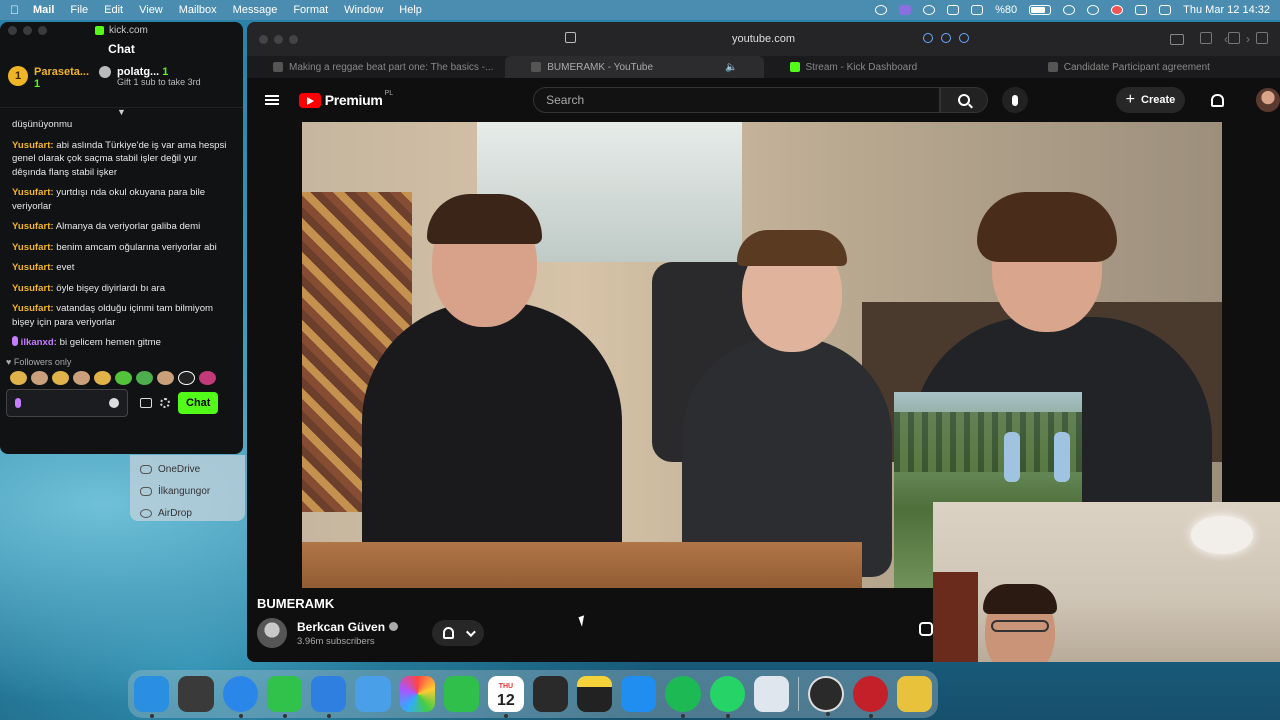 The image size is (1280, 720). What do you see at coordinates (1218, 100) in the screenshot?
I see `notifications-bell-icon` at bounding box center [1218, 100].